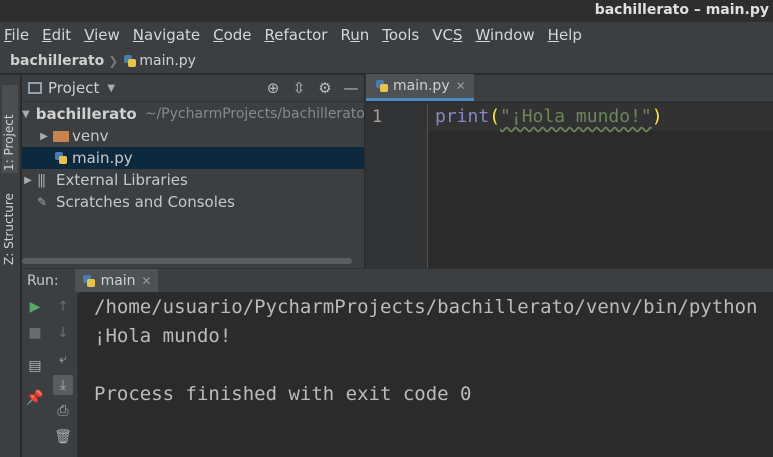 The width and height of the screenshot is (773, 457). I want to click on tree-item-scratches: ✎ Scratches and Consoles, so click(193, 202).